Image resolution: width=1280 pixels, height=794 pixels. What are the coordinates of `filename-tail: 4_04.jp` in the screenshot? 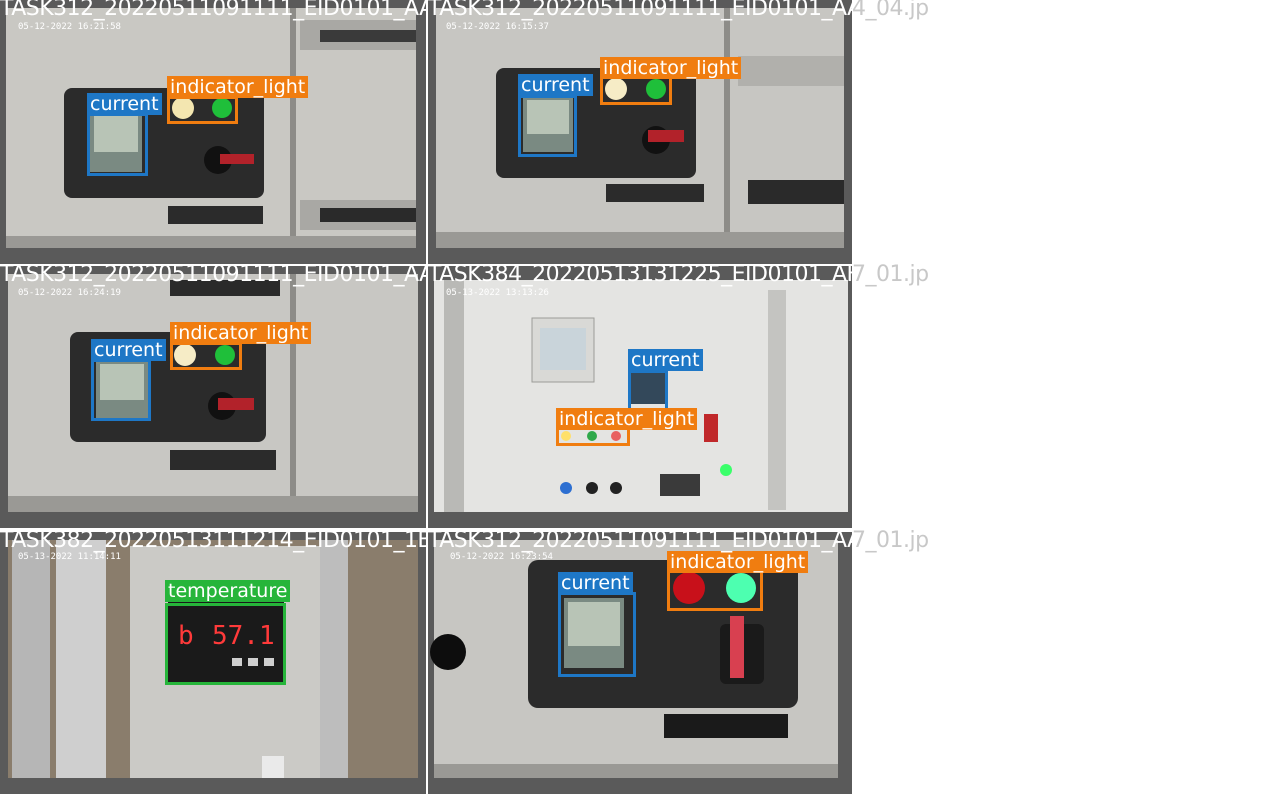 It's located at (890, 10).